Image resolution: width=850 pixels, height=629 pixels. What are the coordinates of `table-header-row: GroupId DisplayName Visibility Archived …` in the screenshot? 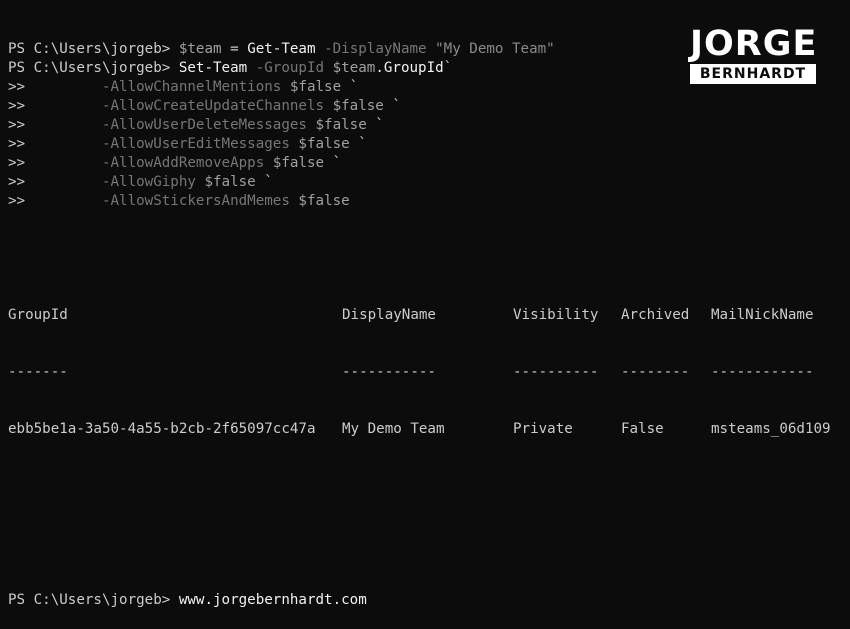 It's located at (429, 315).